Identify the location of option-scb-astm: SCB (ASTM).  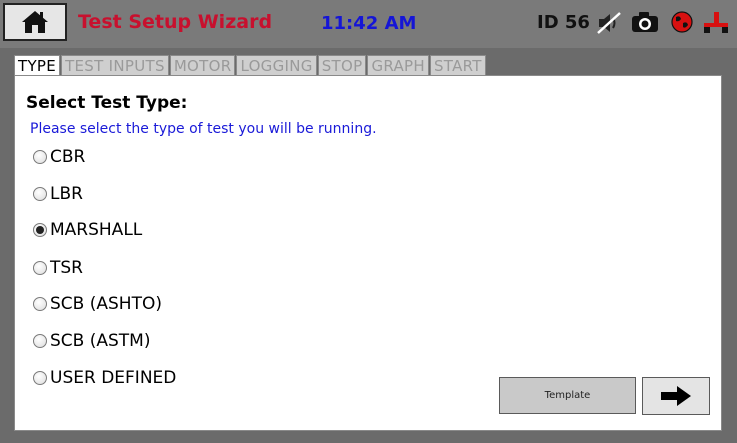
(91, 341).